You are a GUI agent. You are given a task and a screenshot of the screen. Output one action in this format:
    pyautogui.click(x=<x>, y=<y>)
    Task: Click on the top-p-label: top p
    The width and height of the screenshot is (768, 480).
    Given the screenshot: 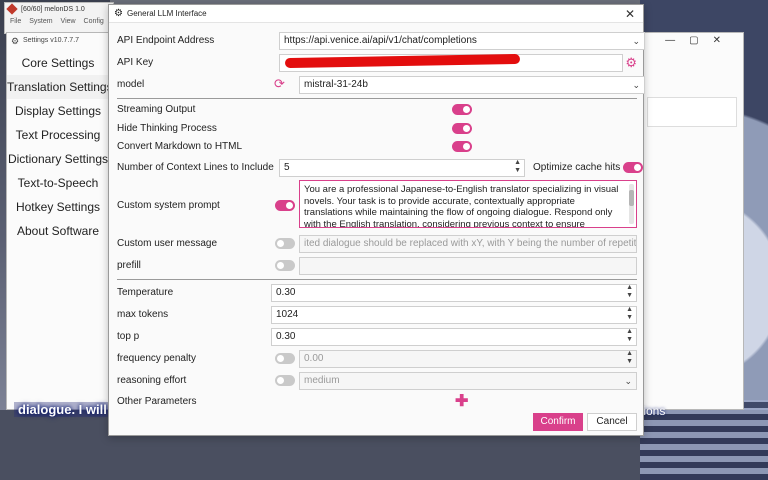 What is the action you would take?
    pyautogui.click(x=128, y=336)
    